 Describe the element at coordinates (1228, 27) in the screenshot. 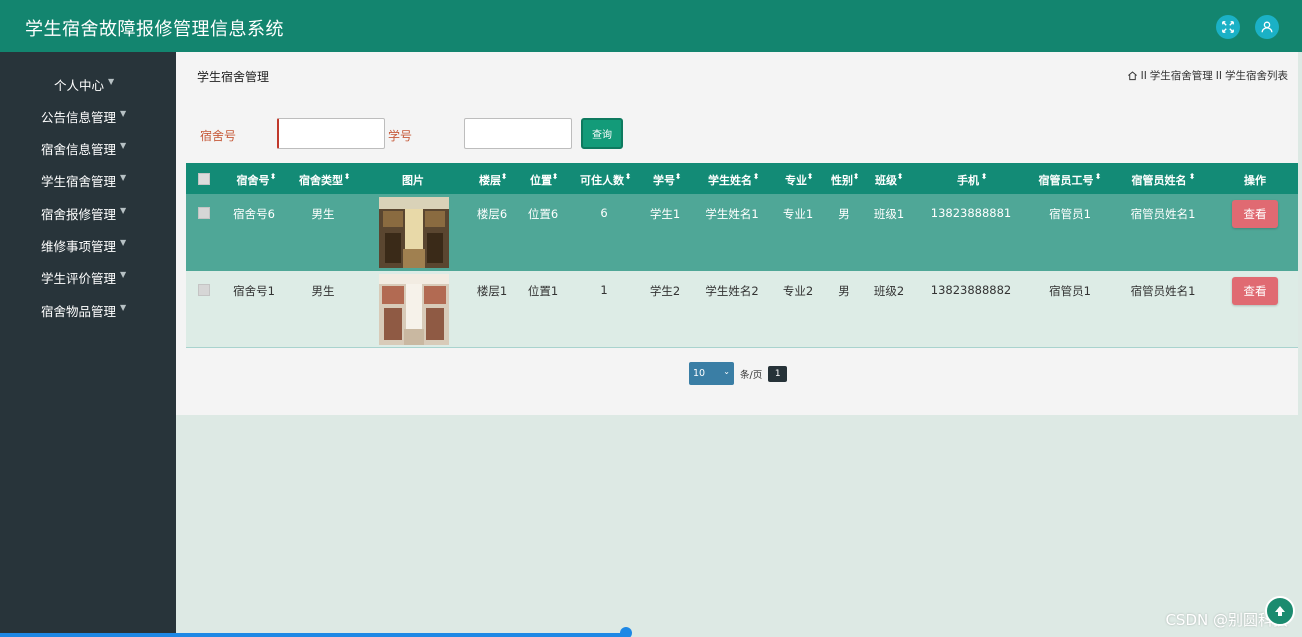

I see `fullscreen-icon` at that location.